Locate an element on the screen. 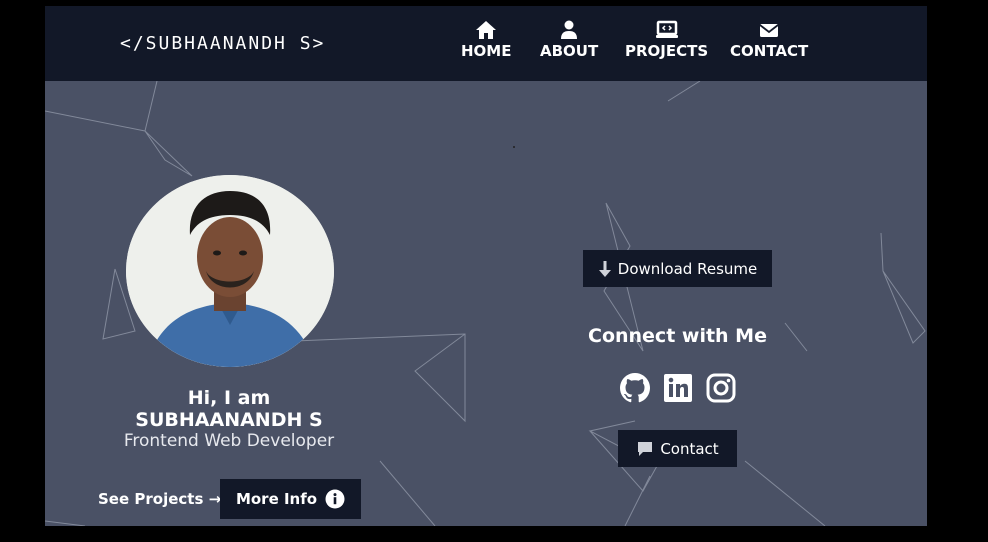 Image resolution: width=988 pixels, height=542 pixels. nav-contact: CONTACT is located at coordinates (769, 40).